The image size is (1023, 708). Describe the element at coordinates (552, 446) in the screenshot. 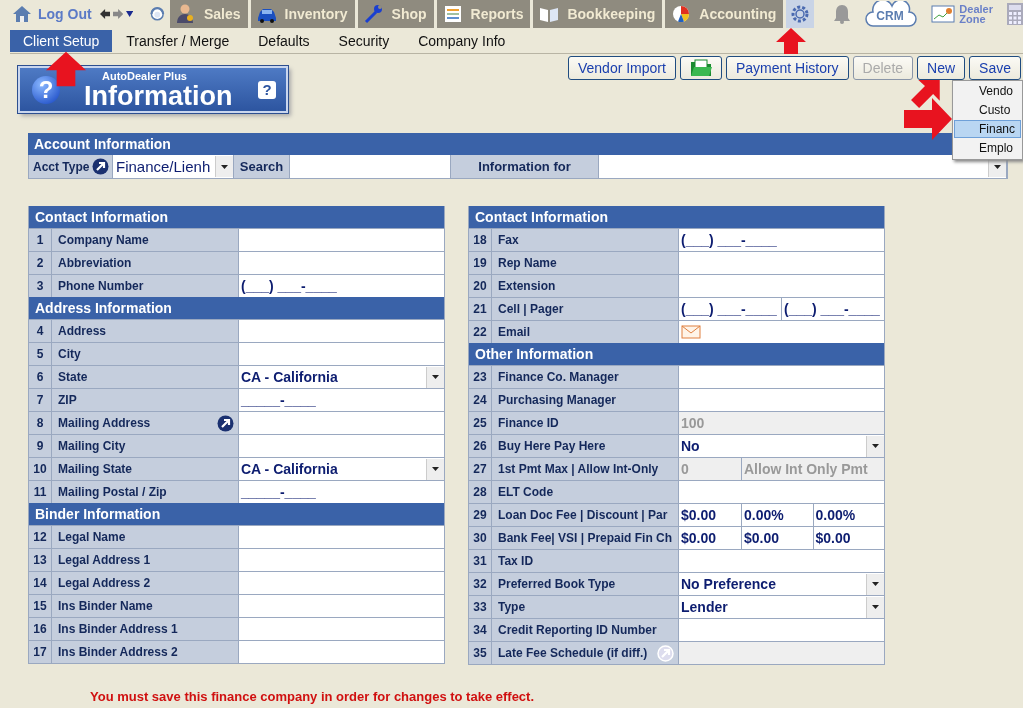

I see `field-label: Buy Here Pay Here` at that location.